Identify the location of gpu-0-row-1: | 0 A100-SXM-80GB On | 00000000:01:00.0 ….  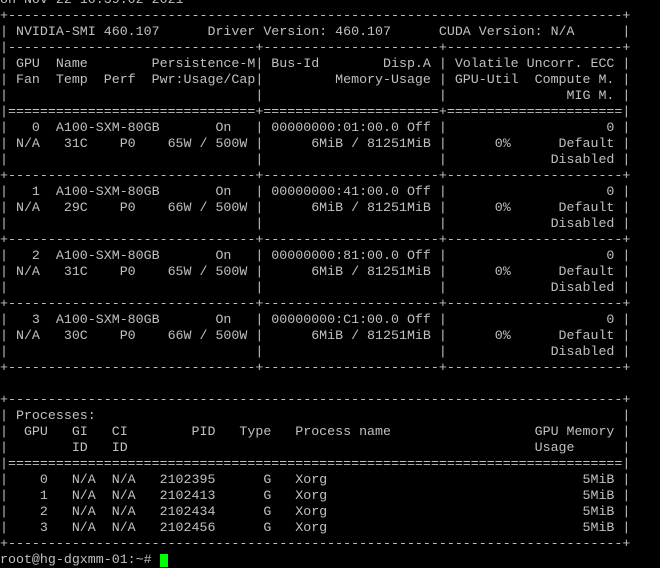
(315, 127).